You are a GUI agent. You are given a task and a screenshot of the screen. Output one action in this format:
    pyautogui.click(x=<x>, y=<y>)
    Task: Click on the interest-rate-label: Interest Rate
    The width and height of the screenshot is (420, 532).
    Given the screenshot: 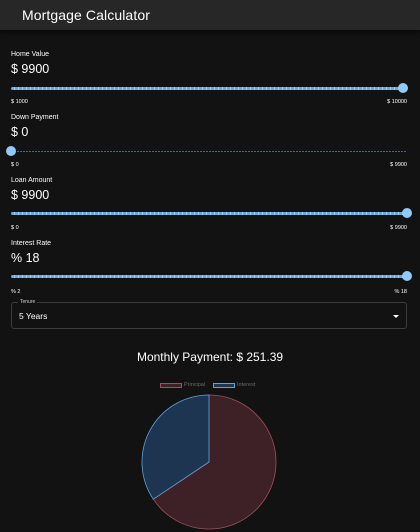 What is the action you would take?
    pyautogui.click(x=31, y=243)
    